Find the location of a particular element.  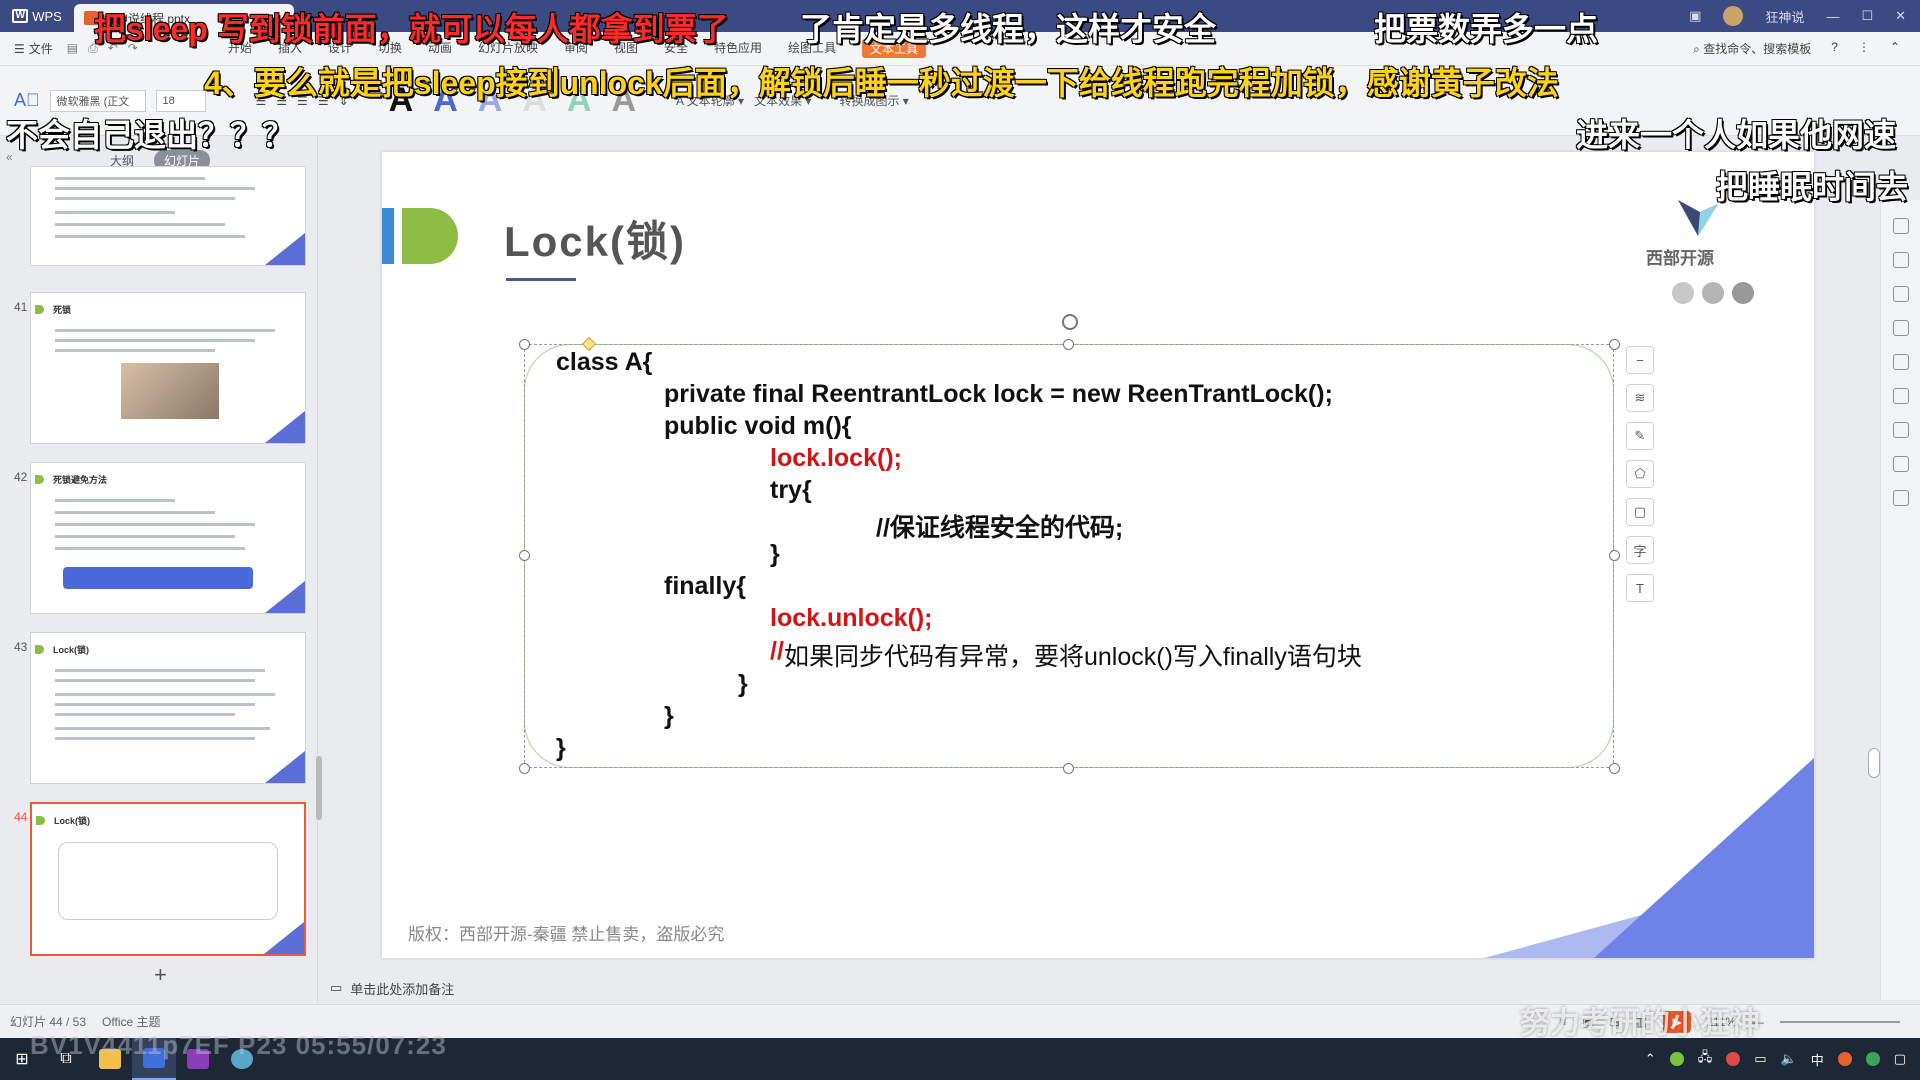

pen-icon: ✎ is located at coordinates (1640, 436).